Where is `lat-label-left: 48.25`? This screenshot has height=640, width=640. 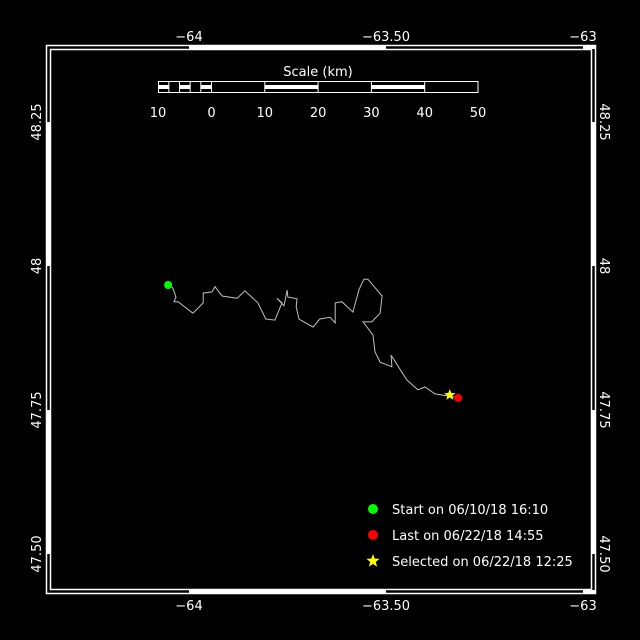 lat-label-left: 48.25 is located at coordinates (37, 121).